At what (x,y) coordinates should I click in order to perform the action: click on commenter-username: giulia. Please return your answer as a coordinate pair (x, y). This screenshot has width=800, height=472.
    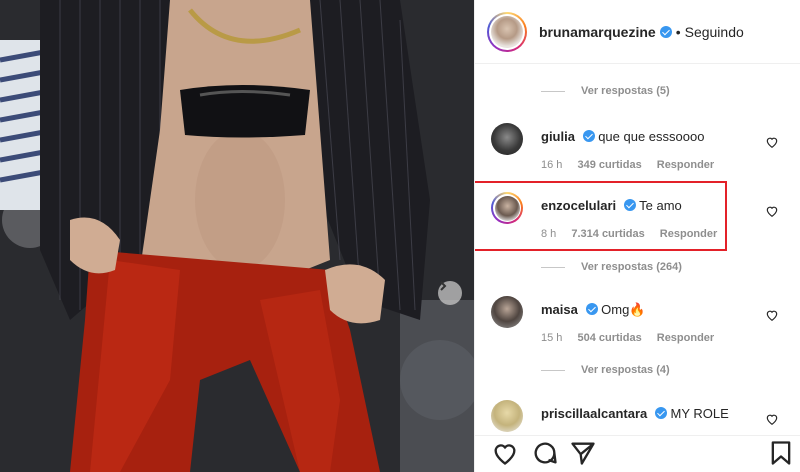
    Looking at the image, I should click on (558, 136).